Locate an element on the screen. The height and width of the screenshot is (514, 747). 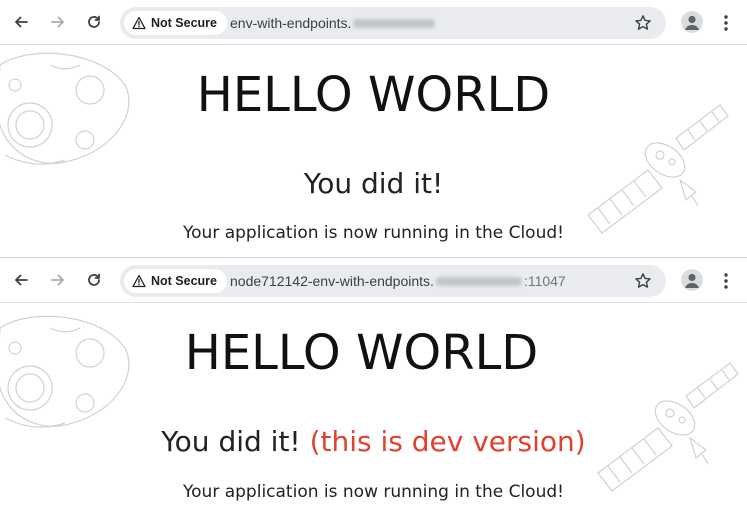
url-text: node712142-env-with-endpoints. :11047 is located at coordinates (398, 281).